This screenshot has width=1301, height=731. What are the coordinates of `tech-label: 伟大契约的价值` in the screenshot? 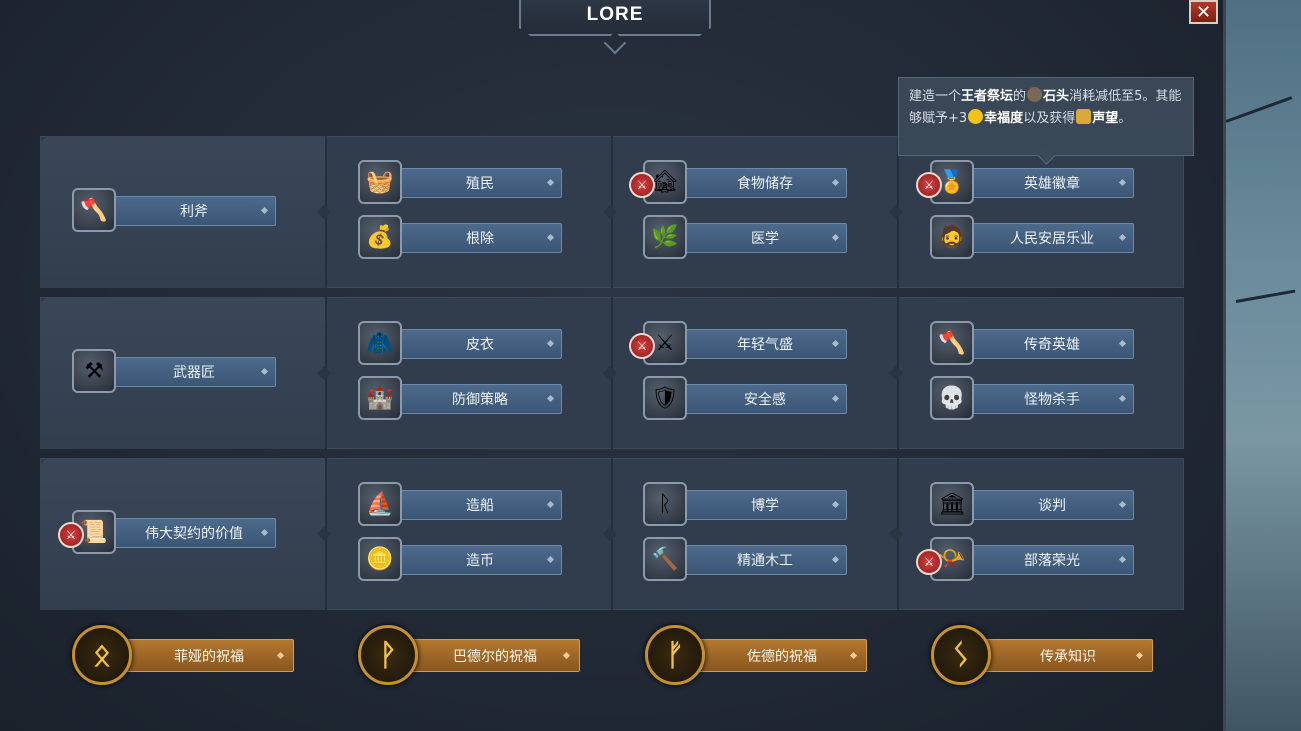 It's located at (194, 533).